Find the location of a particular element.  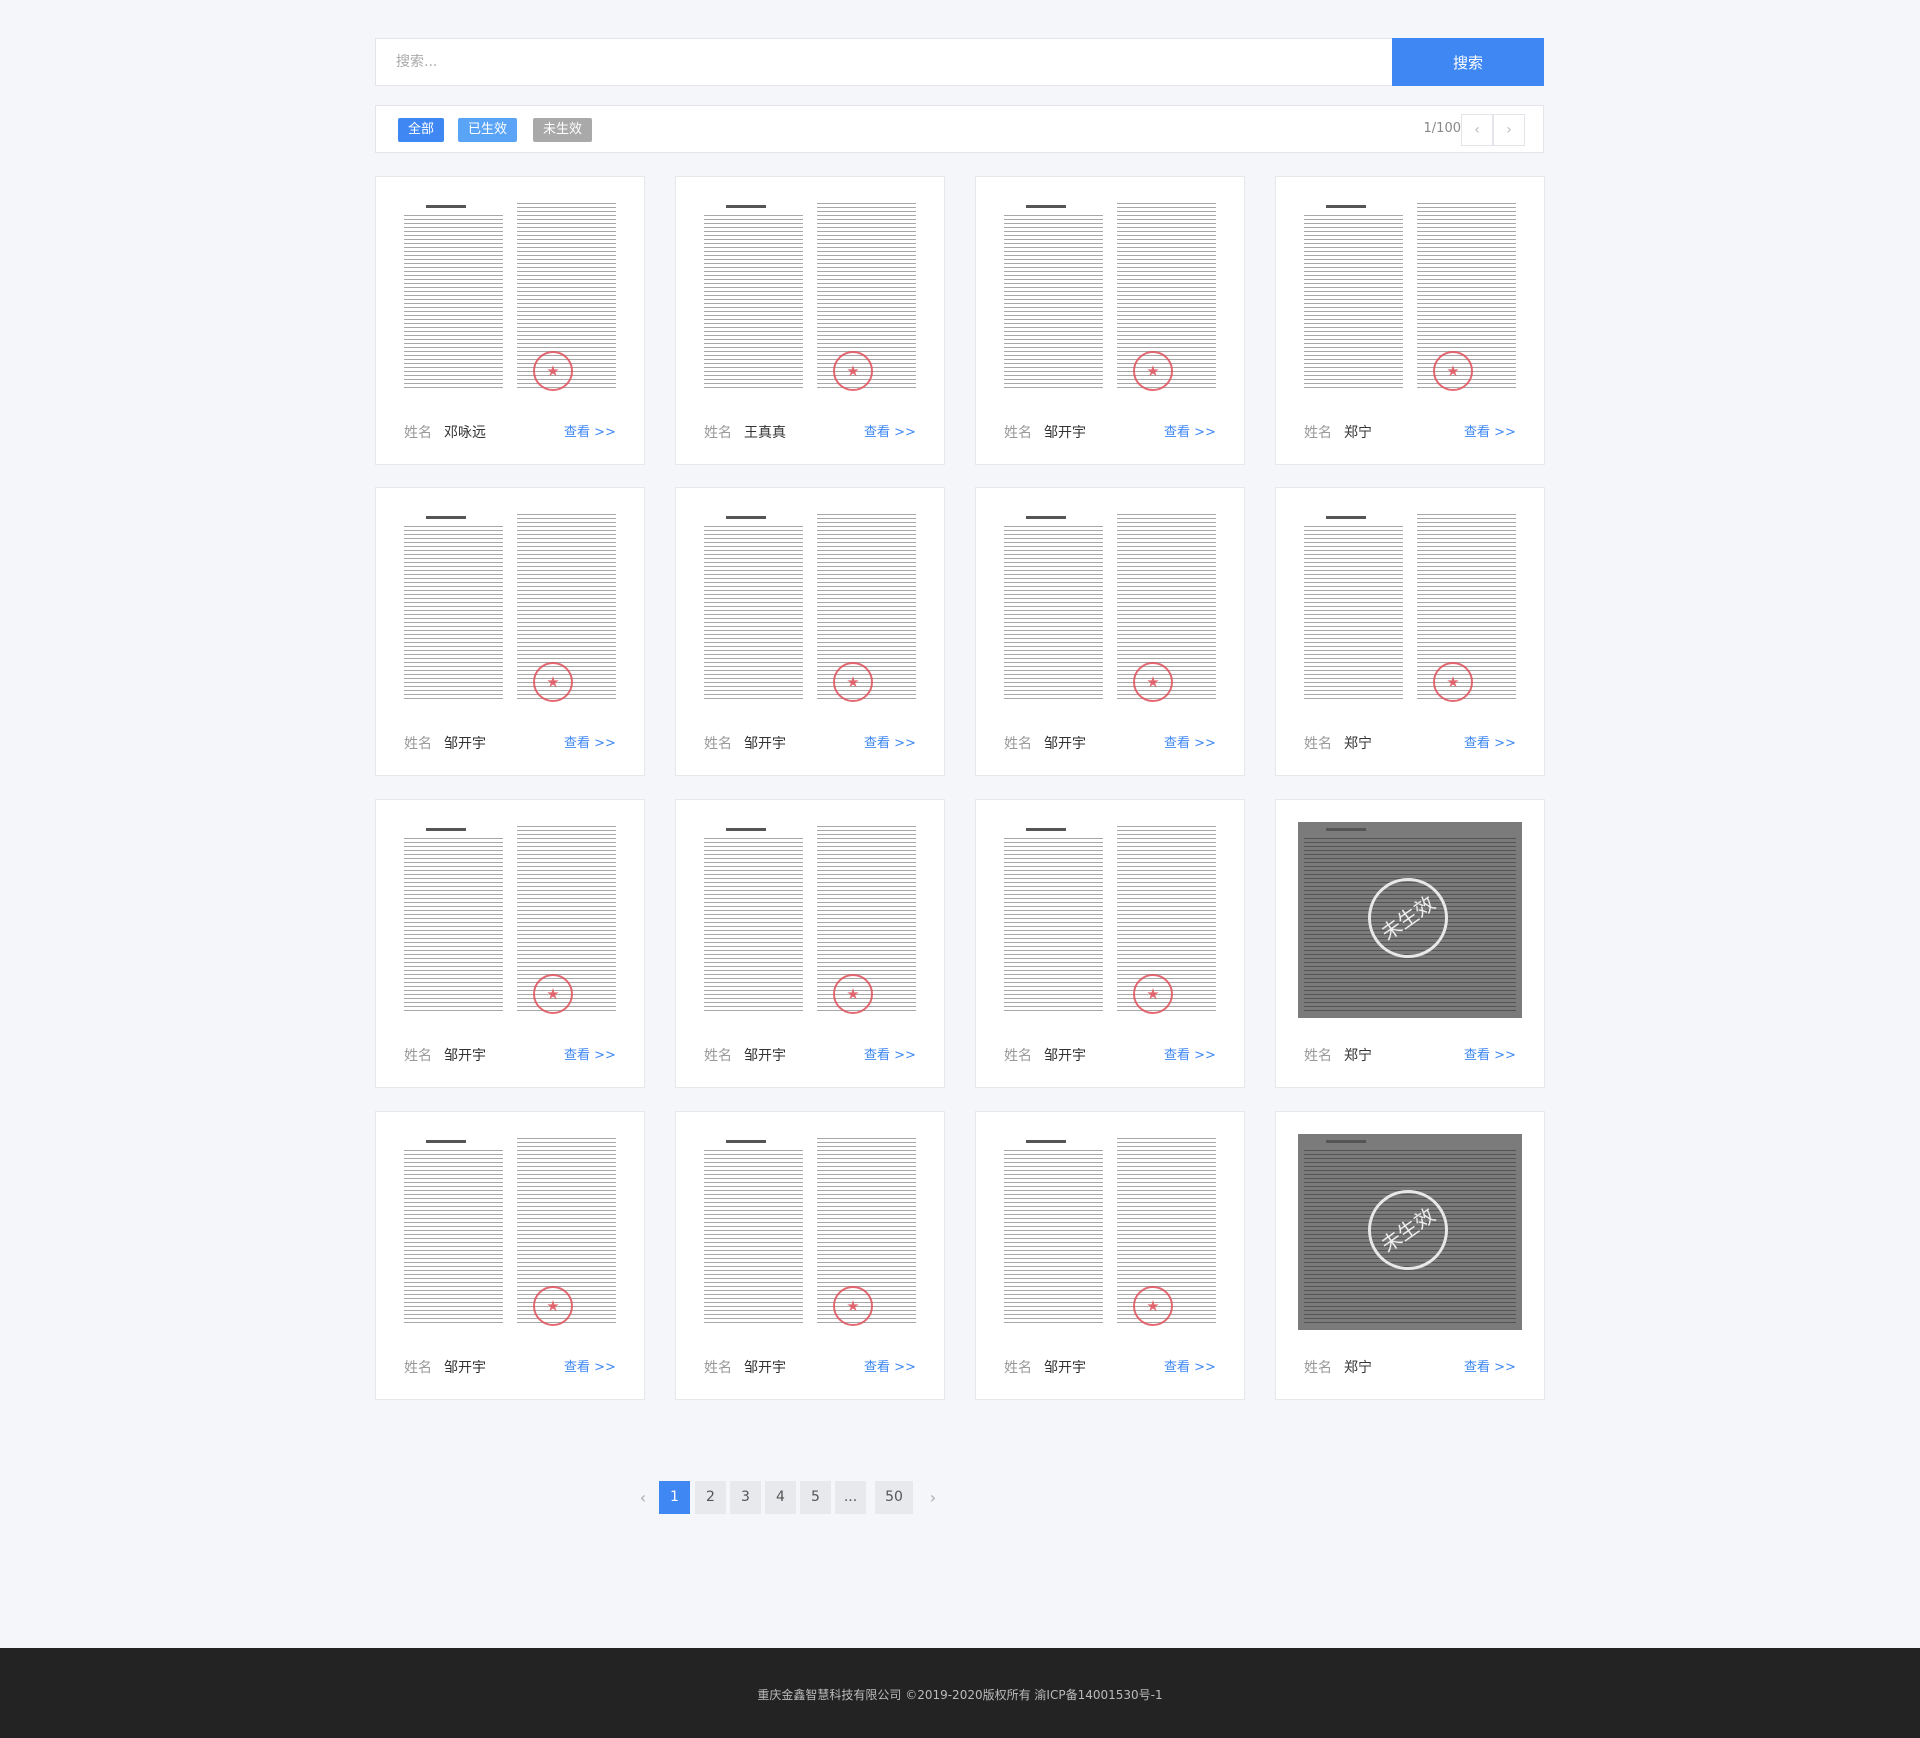

pagination-prev-icon: ‹ is located at coordinates (643, 1497).